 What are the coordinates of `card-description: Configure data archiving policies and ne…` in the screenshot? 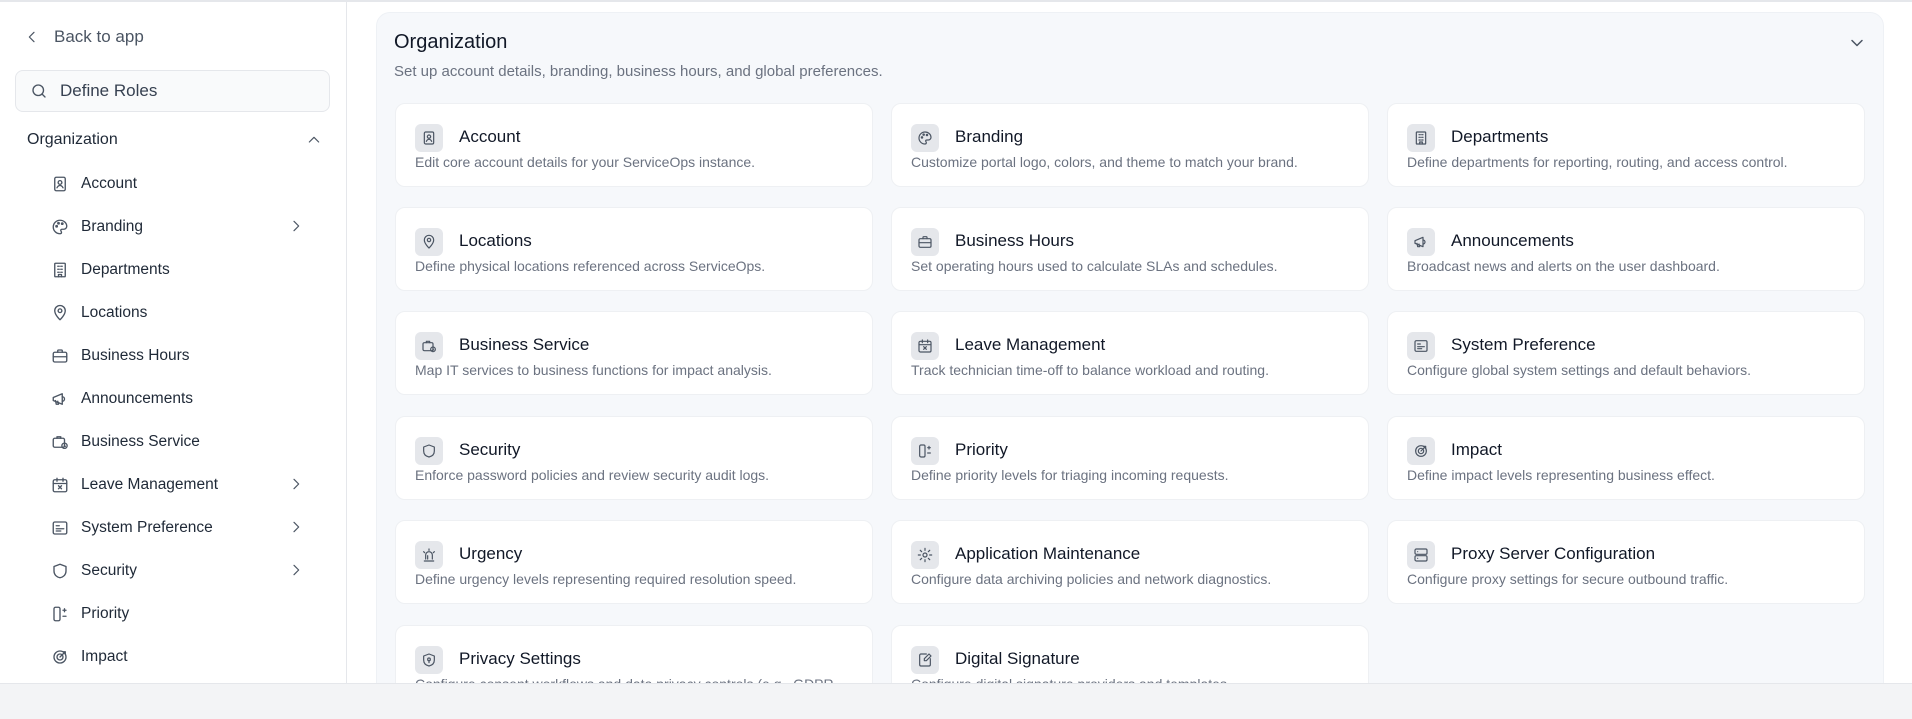 It's located at (1091, 579).